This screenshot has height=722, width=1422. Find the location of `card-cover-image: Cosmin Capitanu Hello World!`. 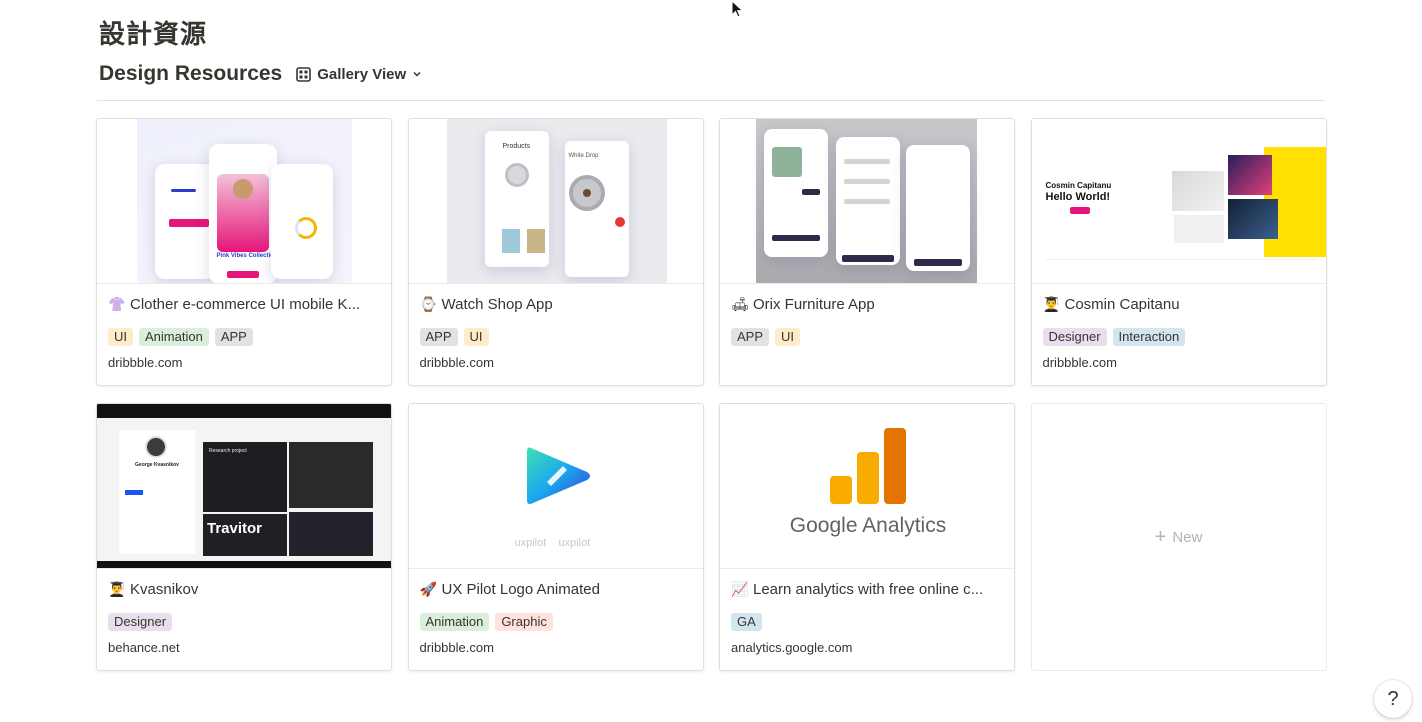

card-cover-image: Cosmin Capitanu Hello World! is located at coordinates (1178, 201).